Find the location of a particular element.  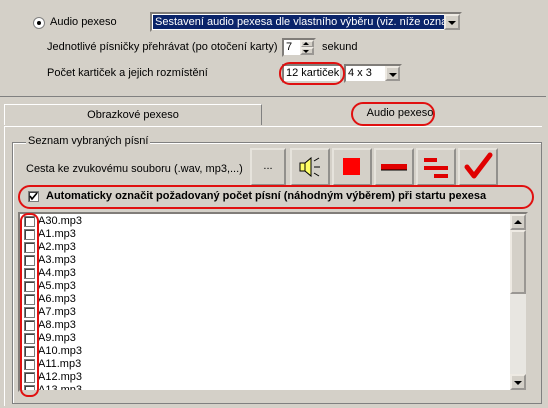

confirm-check-icon is located at coordinates (478, 165).